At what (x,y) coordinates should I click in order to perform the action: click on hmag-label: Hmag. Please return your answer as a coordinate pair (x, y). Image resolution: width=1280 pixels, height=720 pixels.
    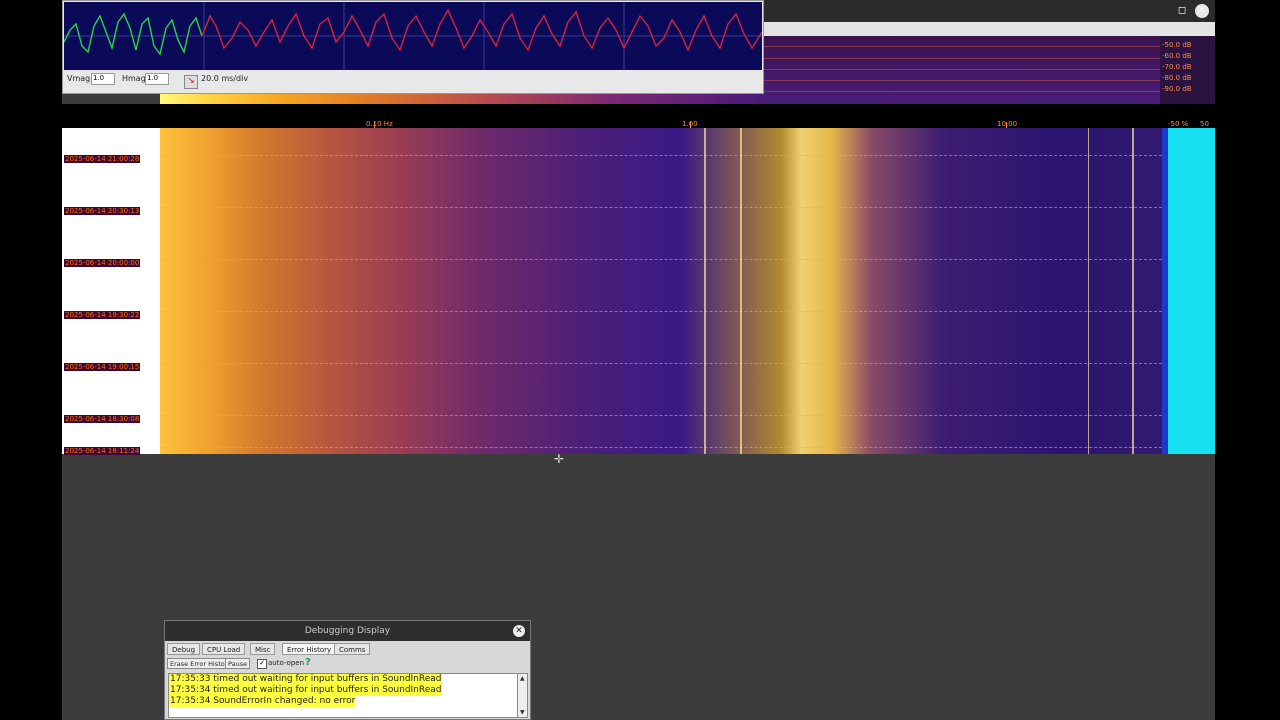
    Looking at the image, I should click on (134, 78).